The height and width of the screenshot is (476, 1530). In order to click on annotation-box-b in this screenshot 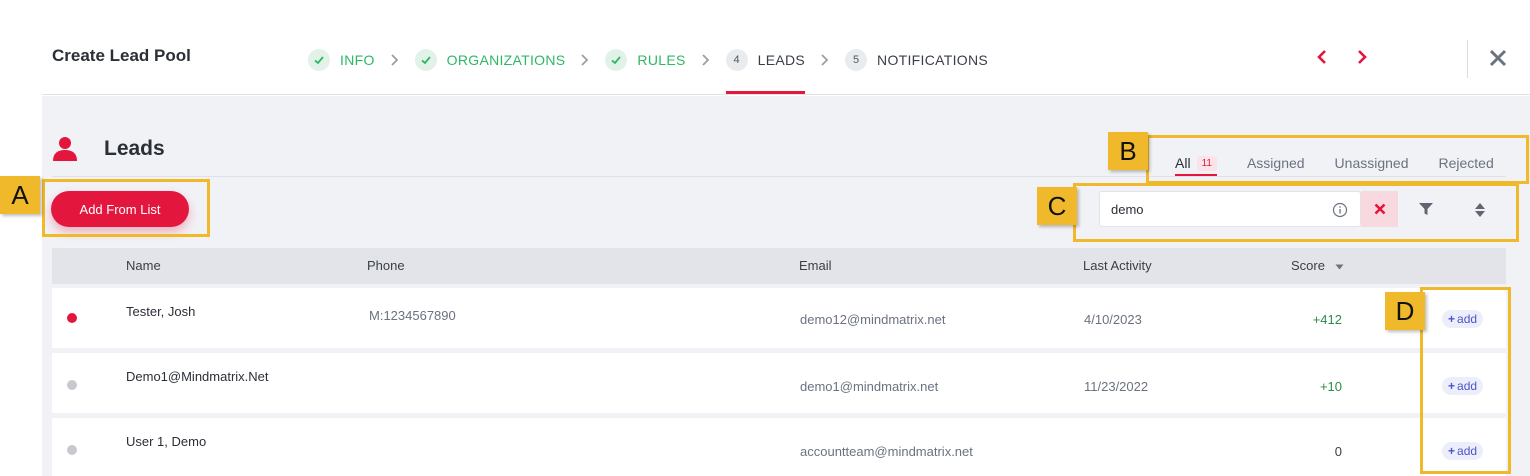, I will do `click(1337, 159)`.